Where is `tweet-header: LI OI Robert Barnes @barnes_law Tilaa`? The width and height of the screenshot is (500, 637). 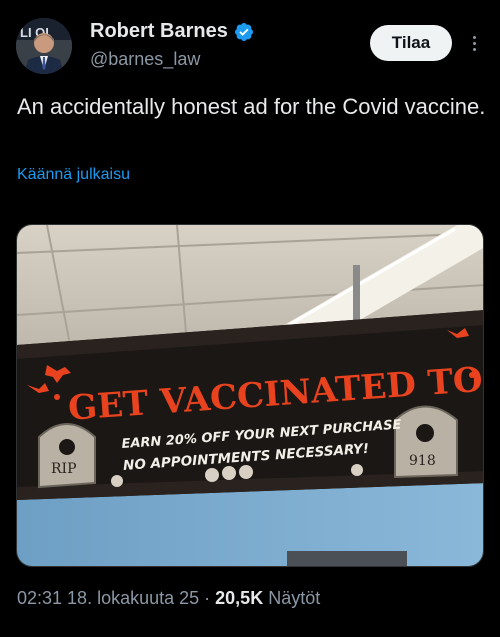
tweet-header: LI OI Robert Barnes @barnes_law Tilaa is located at coordinates (250, 45).